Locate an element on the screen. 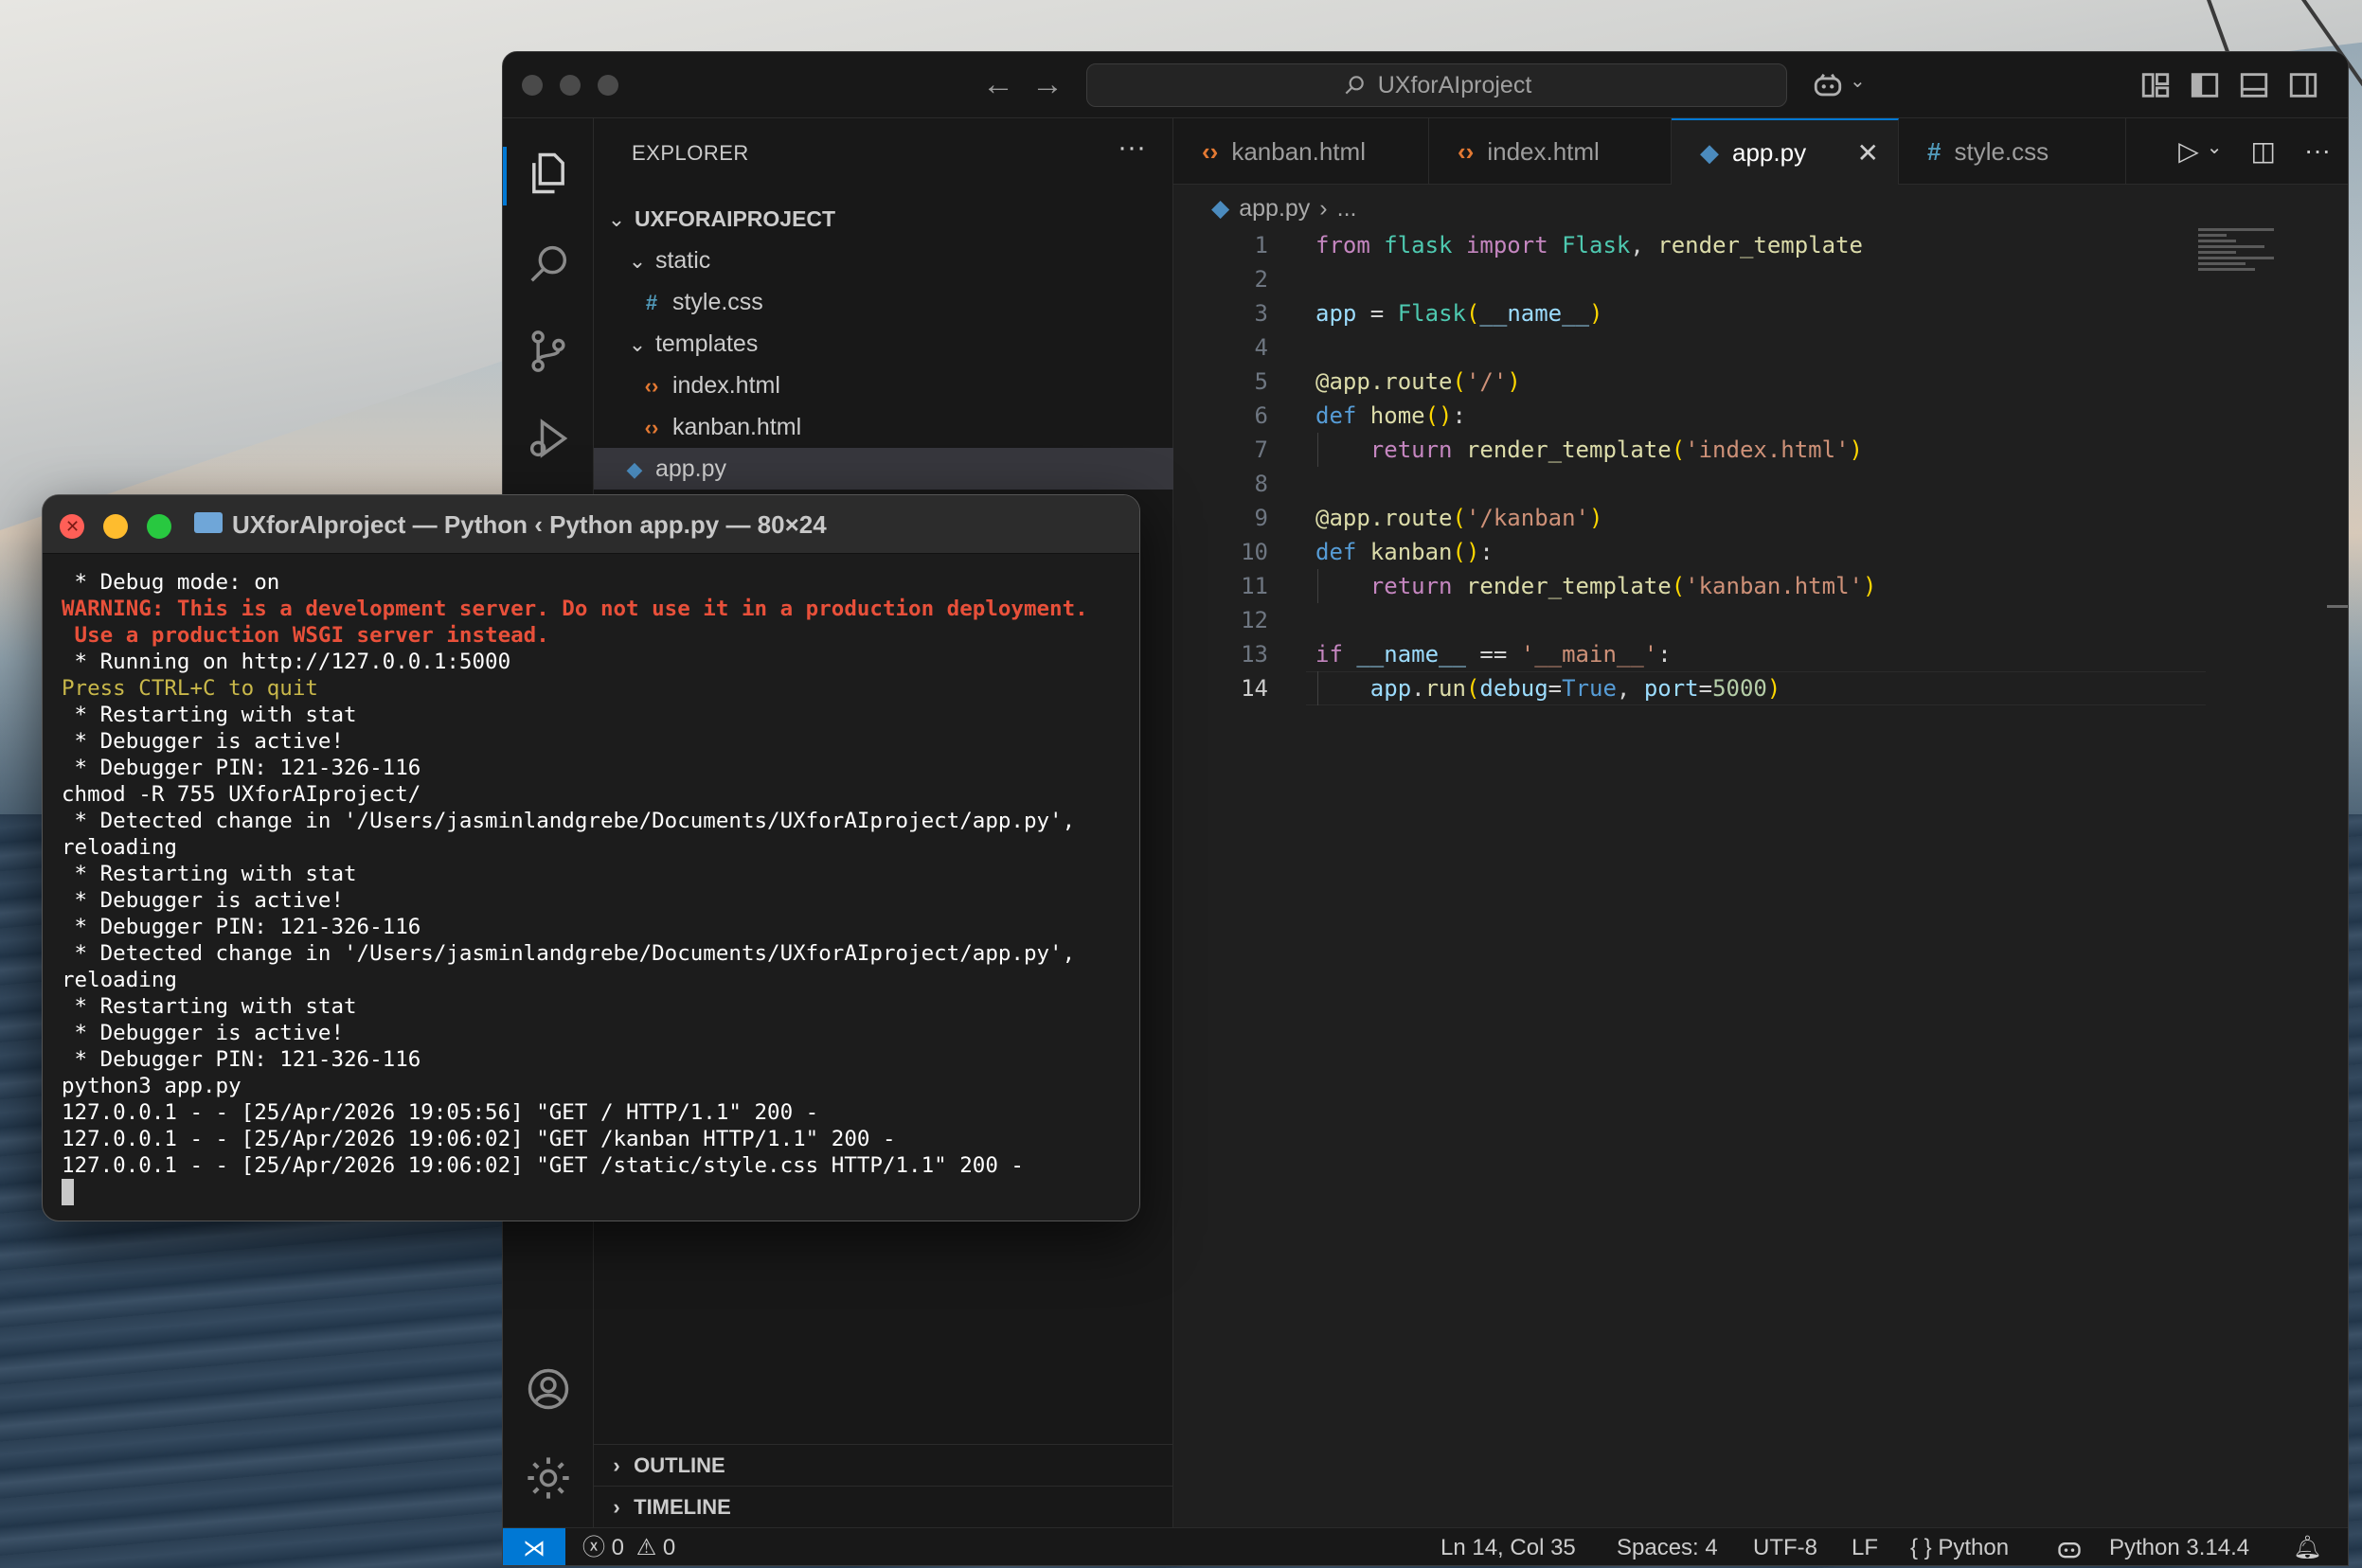  code-line: 12 is located at coordinates (1760, 620).